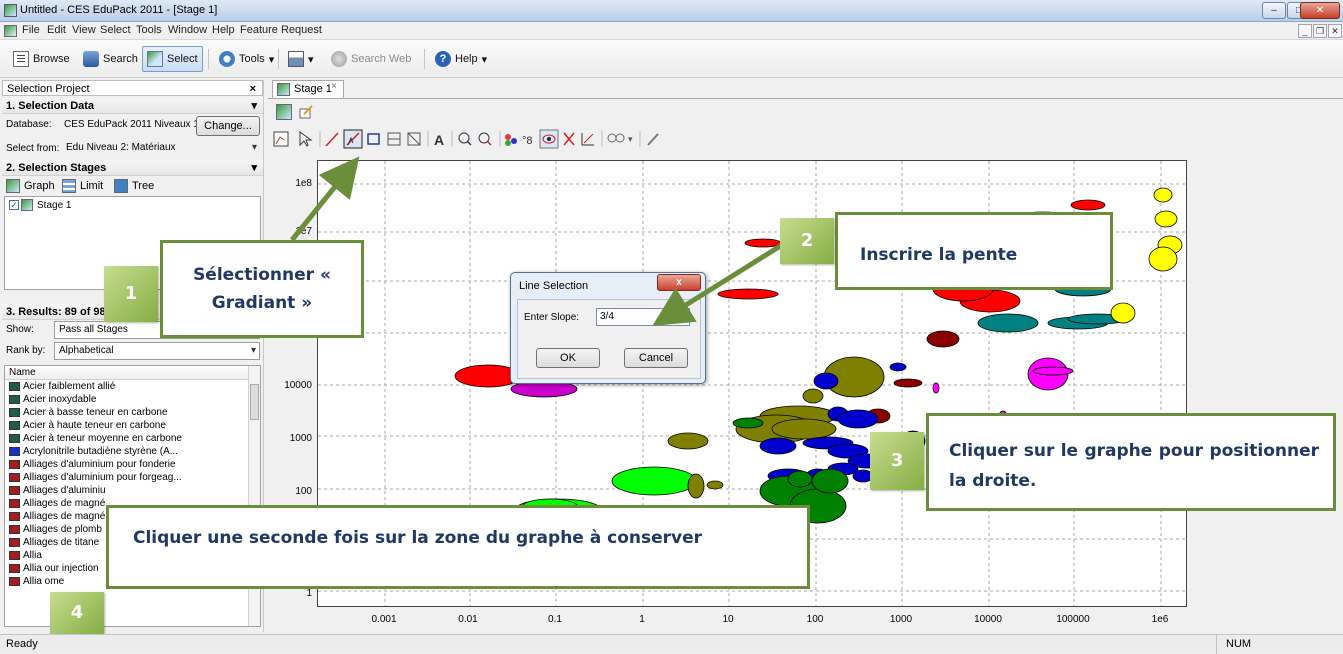  I want to click on tree-stage-button: Tree, so click(143, 186).